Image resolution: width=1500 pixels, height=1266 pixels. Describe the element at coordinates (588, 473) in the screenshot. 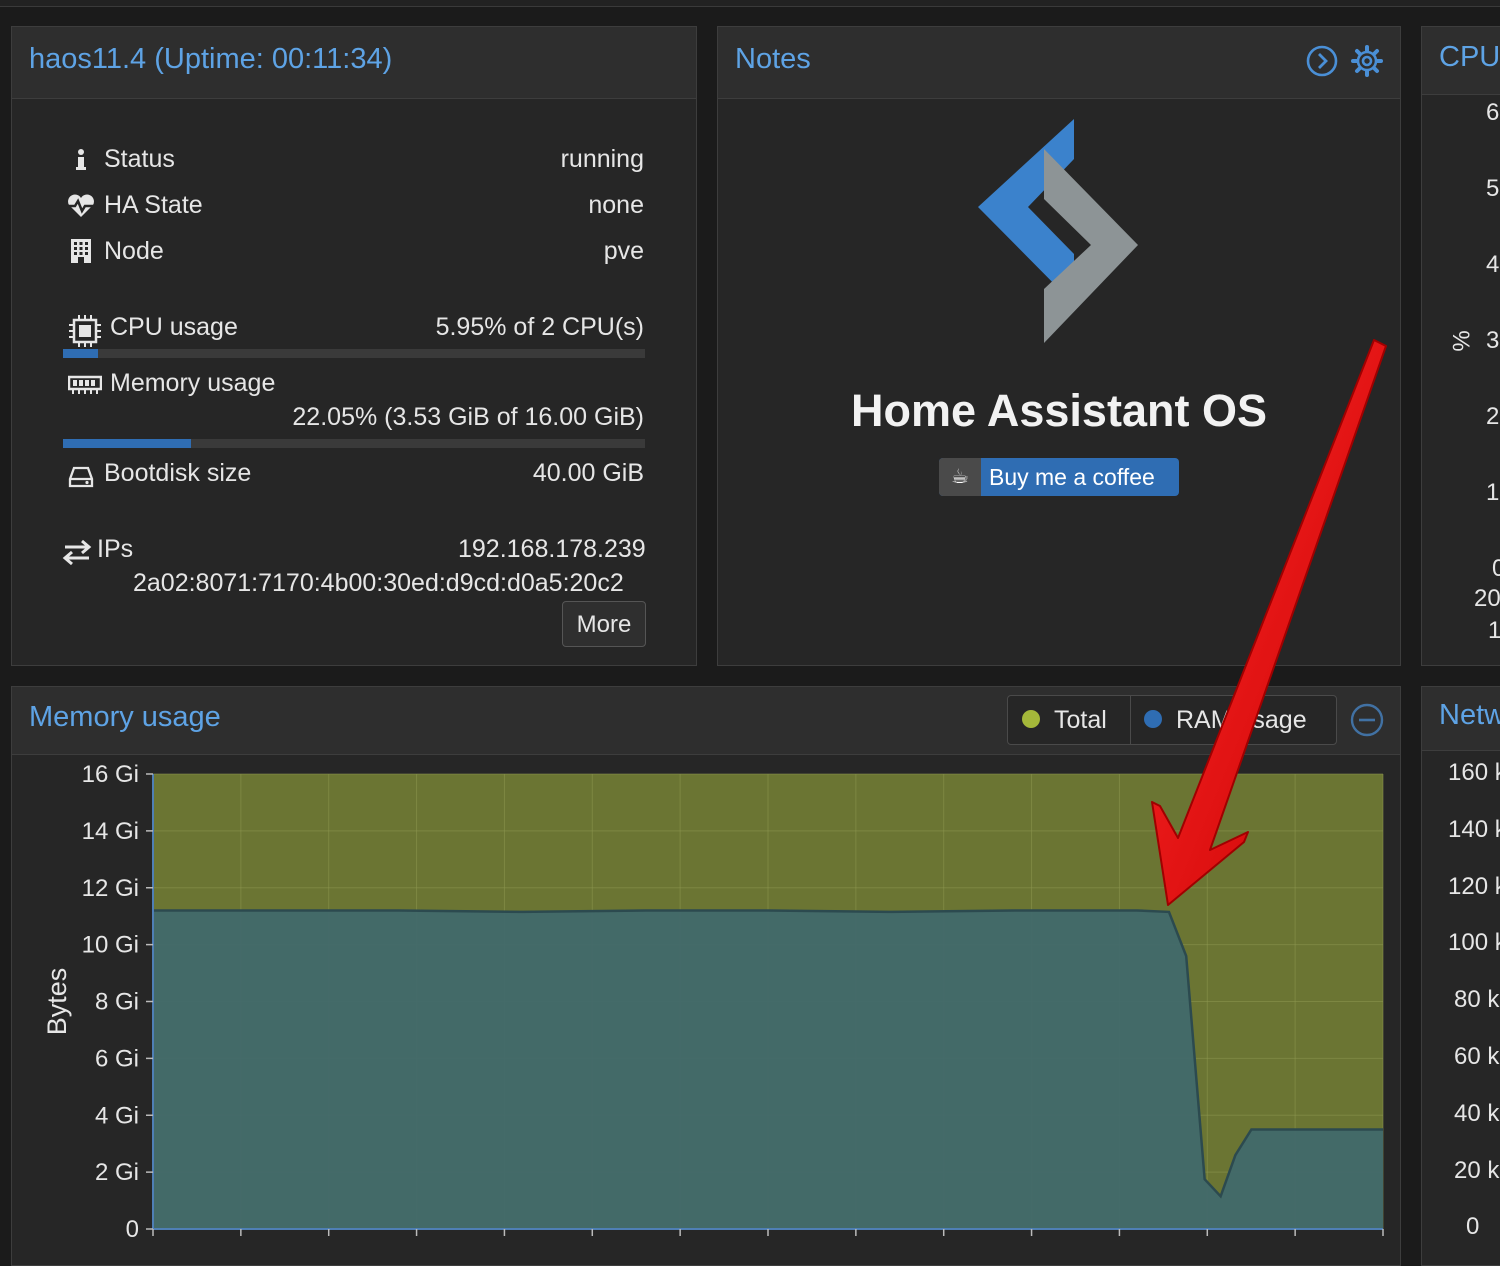

I see `bootdisk-value: 40.00 GiB` at that location.